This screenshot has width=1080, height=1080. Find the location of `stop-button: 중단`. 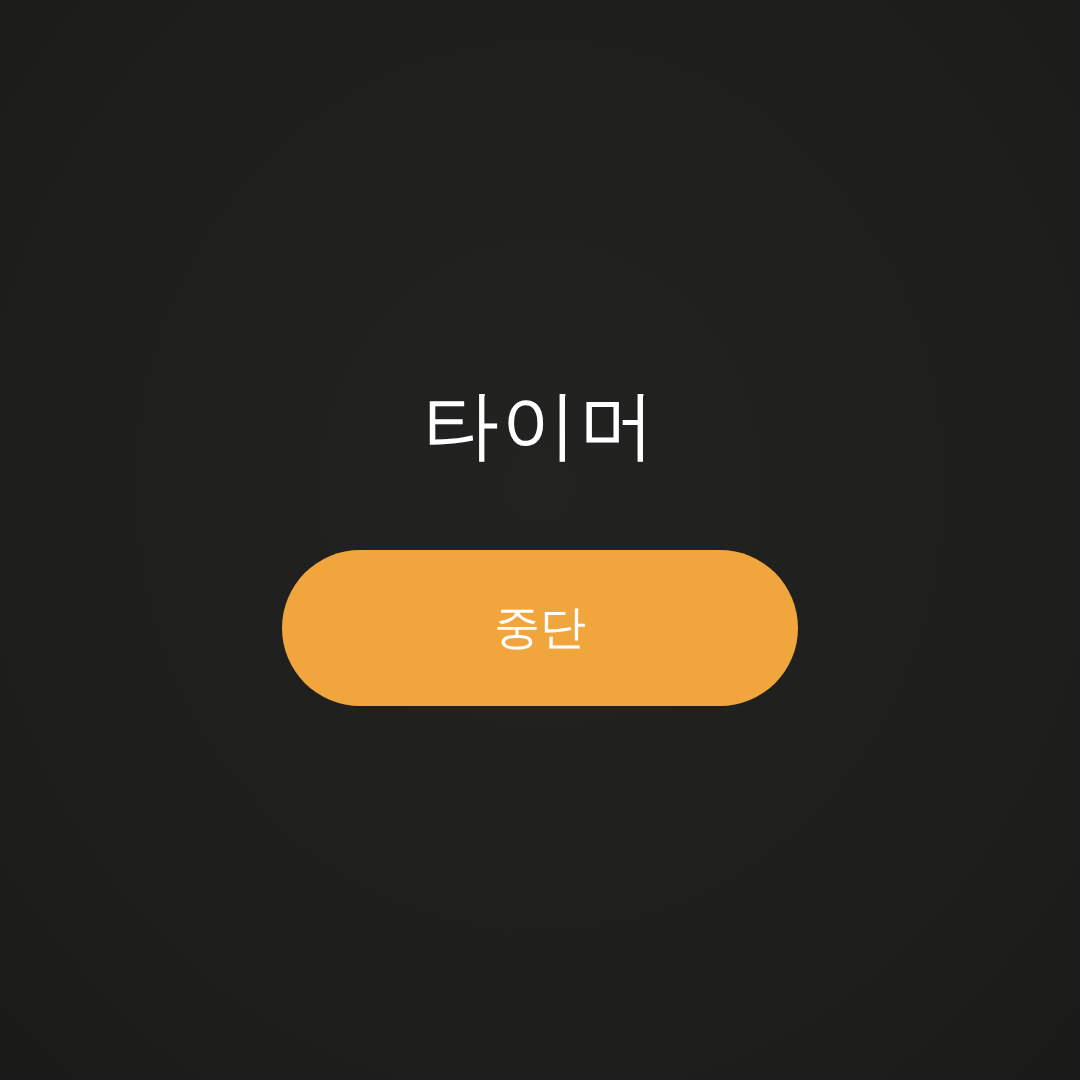

stop-button: 중단 is located at coordinates (540, 628).